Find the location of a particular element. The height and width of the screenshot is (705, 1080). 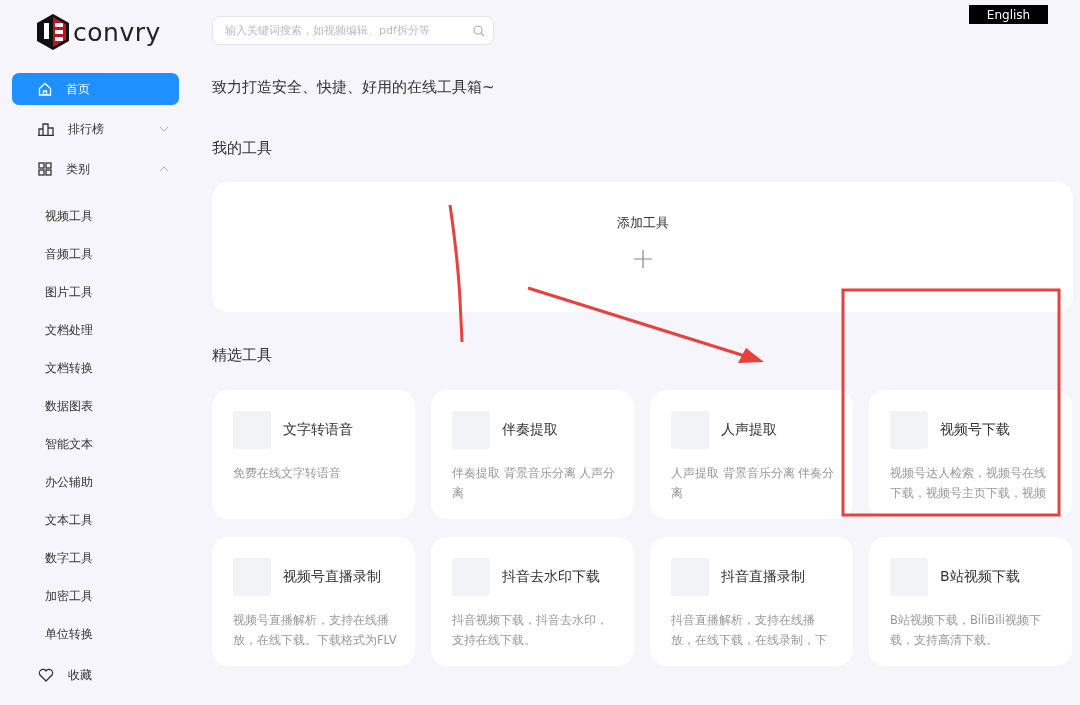

category-link: 智能文本 is located at coordinates (69, 444).